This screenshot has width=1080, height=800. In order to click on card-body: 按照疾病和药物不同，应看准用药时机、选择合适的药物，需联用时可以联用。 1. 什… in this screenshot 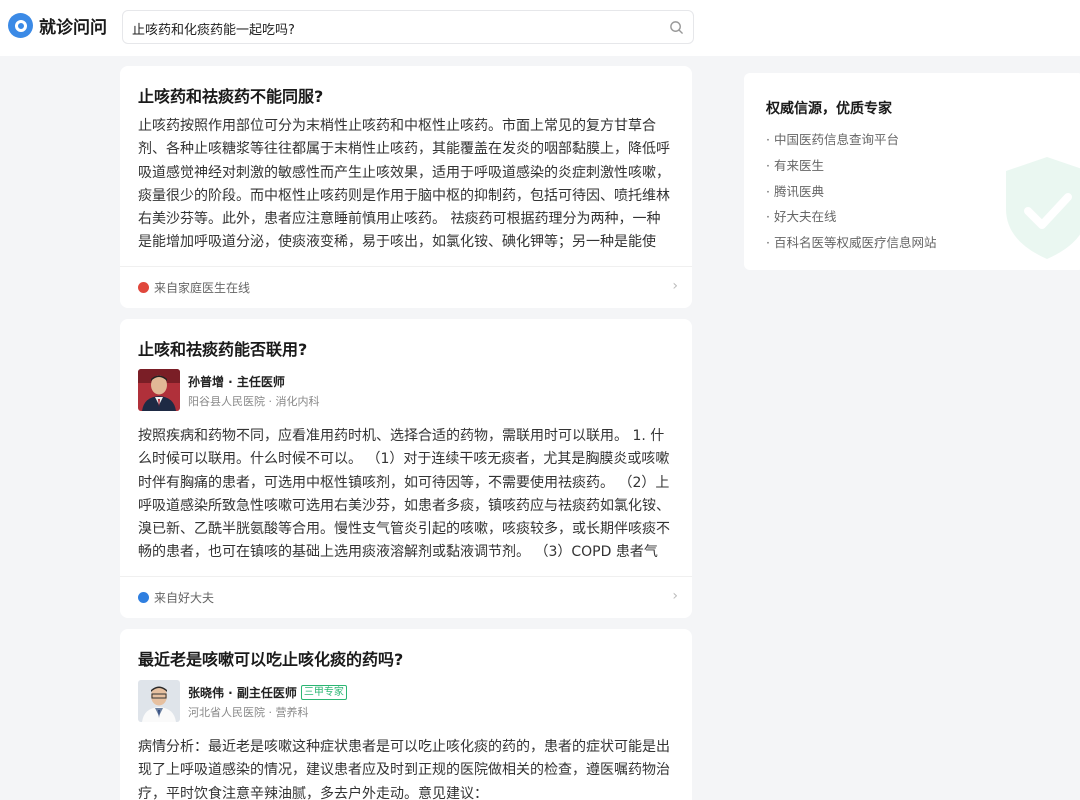, I will do `click(404, 494)`.